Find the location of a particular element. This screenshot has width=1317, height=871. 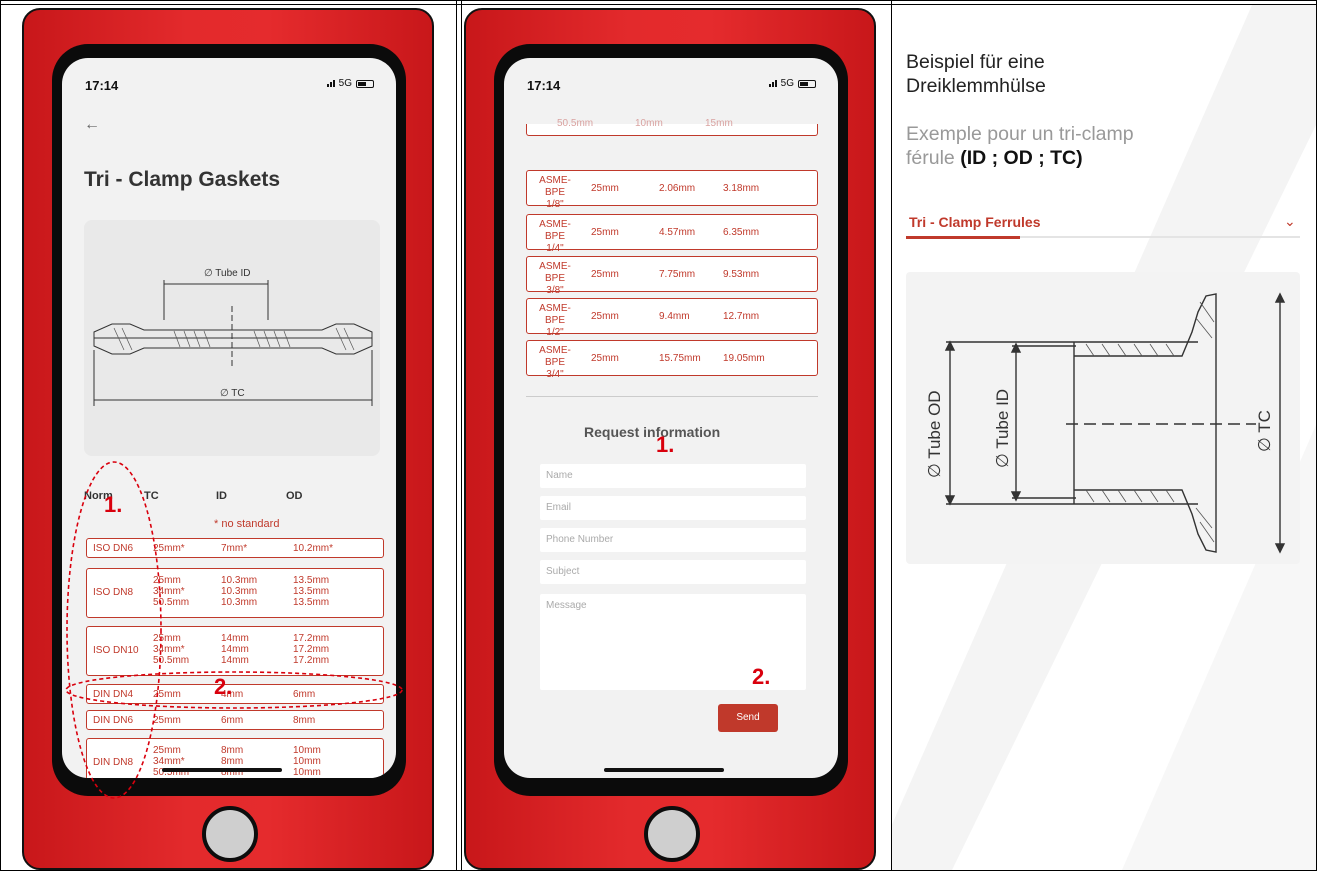

name-field: Name is located at coordinates (673, 476).